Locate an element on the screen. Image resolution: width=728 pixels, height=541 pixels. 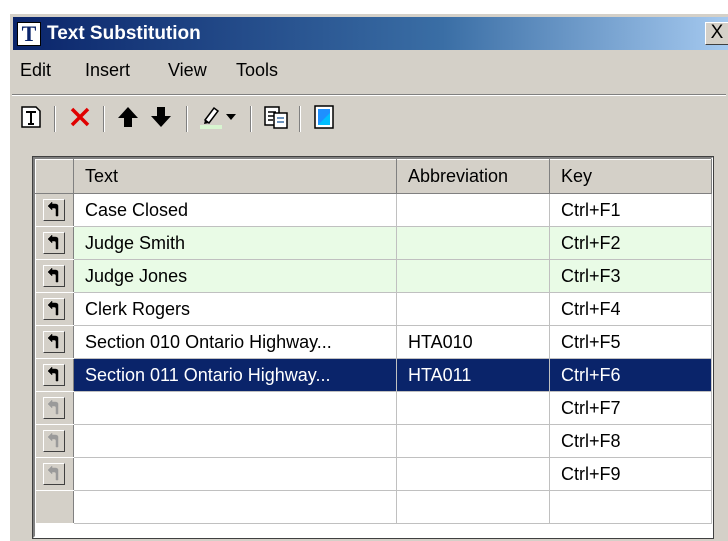
new-entry-button is located at coordinates (31, 117).